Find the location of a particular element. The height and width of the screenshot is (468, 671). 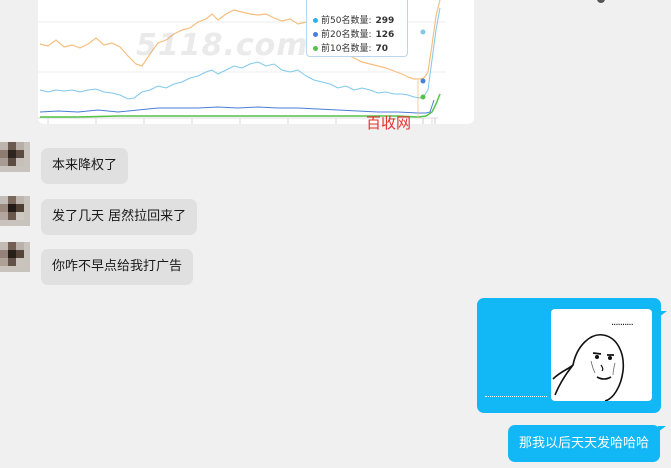

message-bubble-incoming: 发了几天 居然拉回来了 is located at coordinates (119, 217).